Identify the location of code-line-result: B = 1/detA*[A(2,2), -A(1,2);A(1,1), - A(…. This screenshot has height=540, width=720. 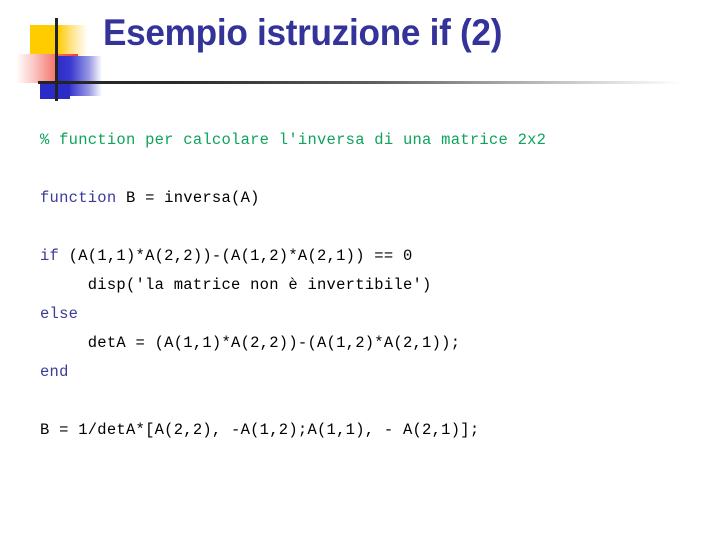
(380, 430).